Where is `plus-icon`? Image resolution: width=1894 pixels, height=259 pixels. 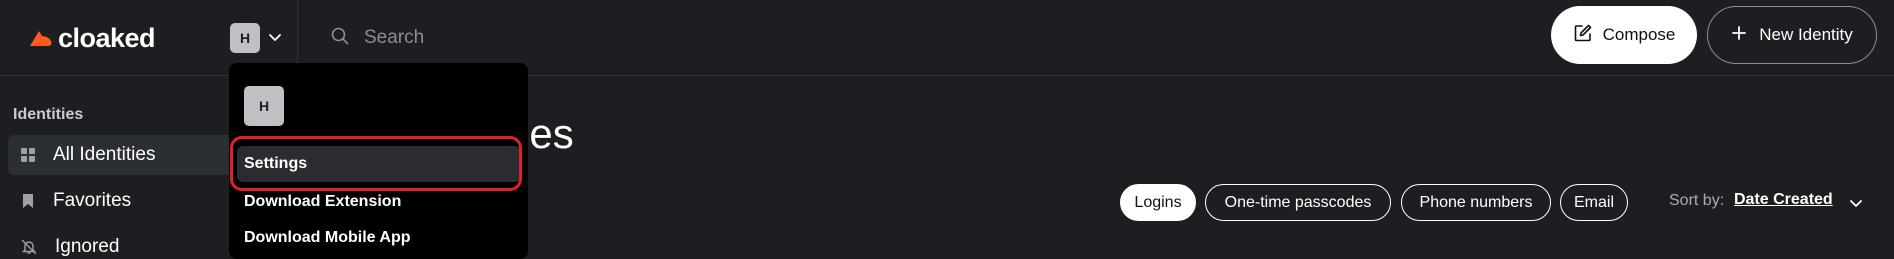
plus-icon is located at coordinates (1739, 35).